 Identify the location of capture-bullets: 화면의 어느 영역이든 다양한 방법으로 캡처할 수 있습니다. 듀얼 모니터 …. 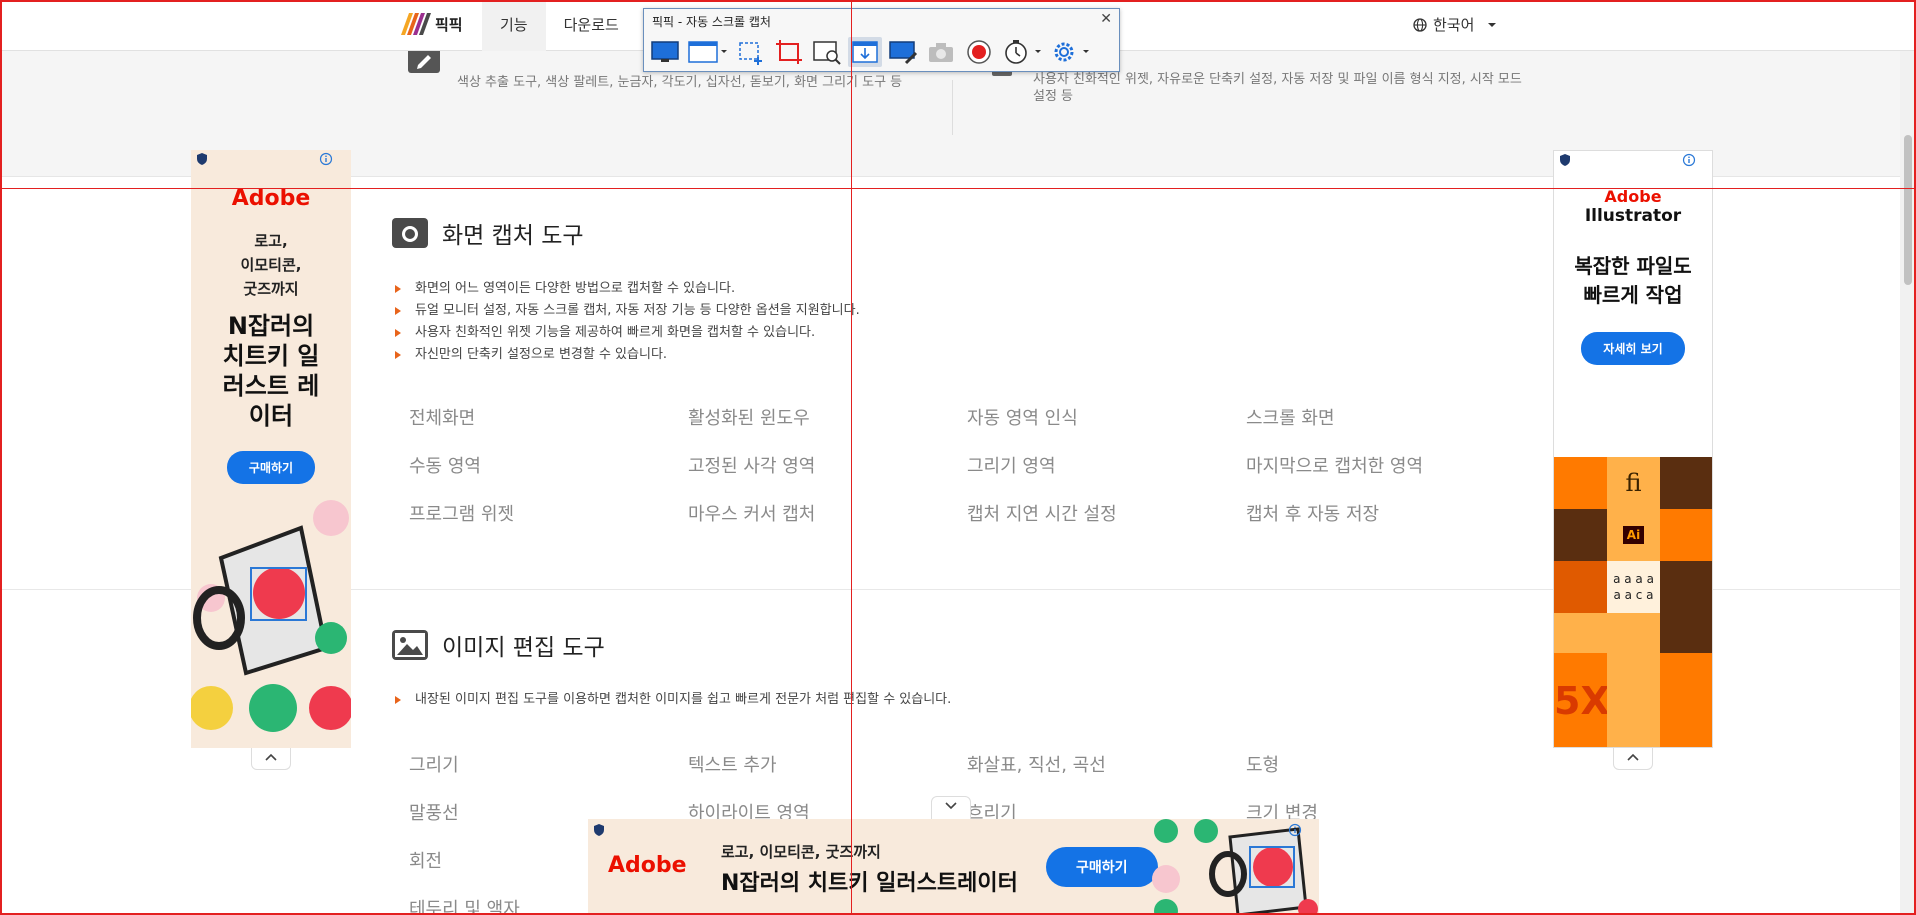
(626, 322).